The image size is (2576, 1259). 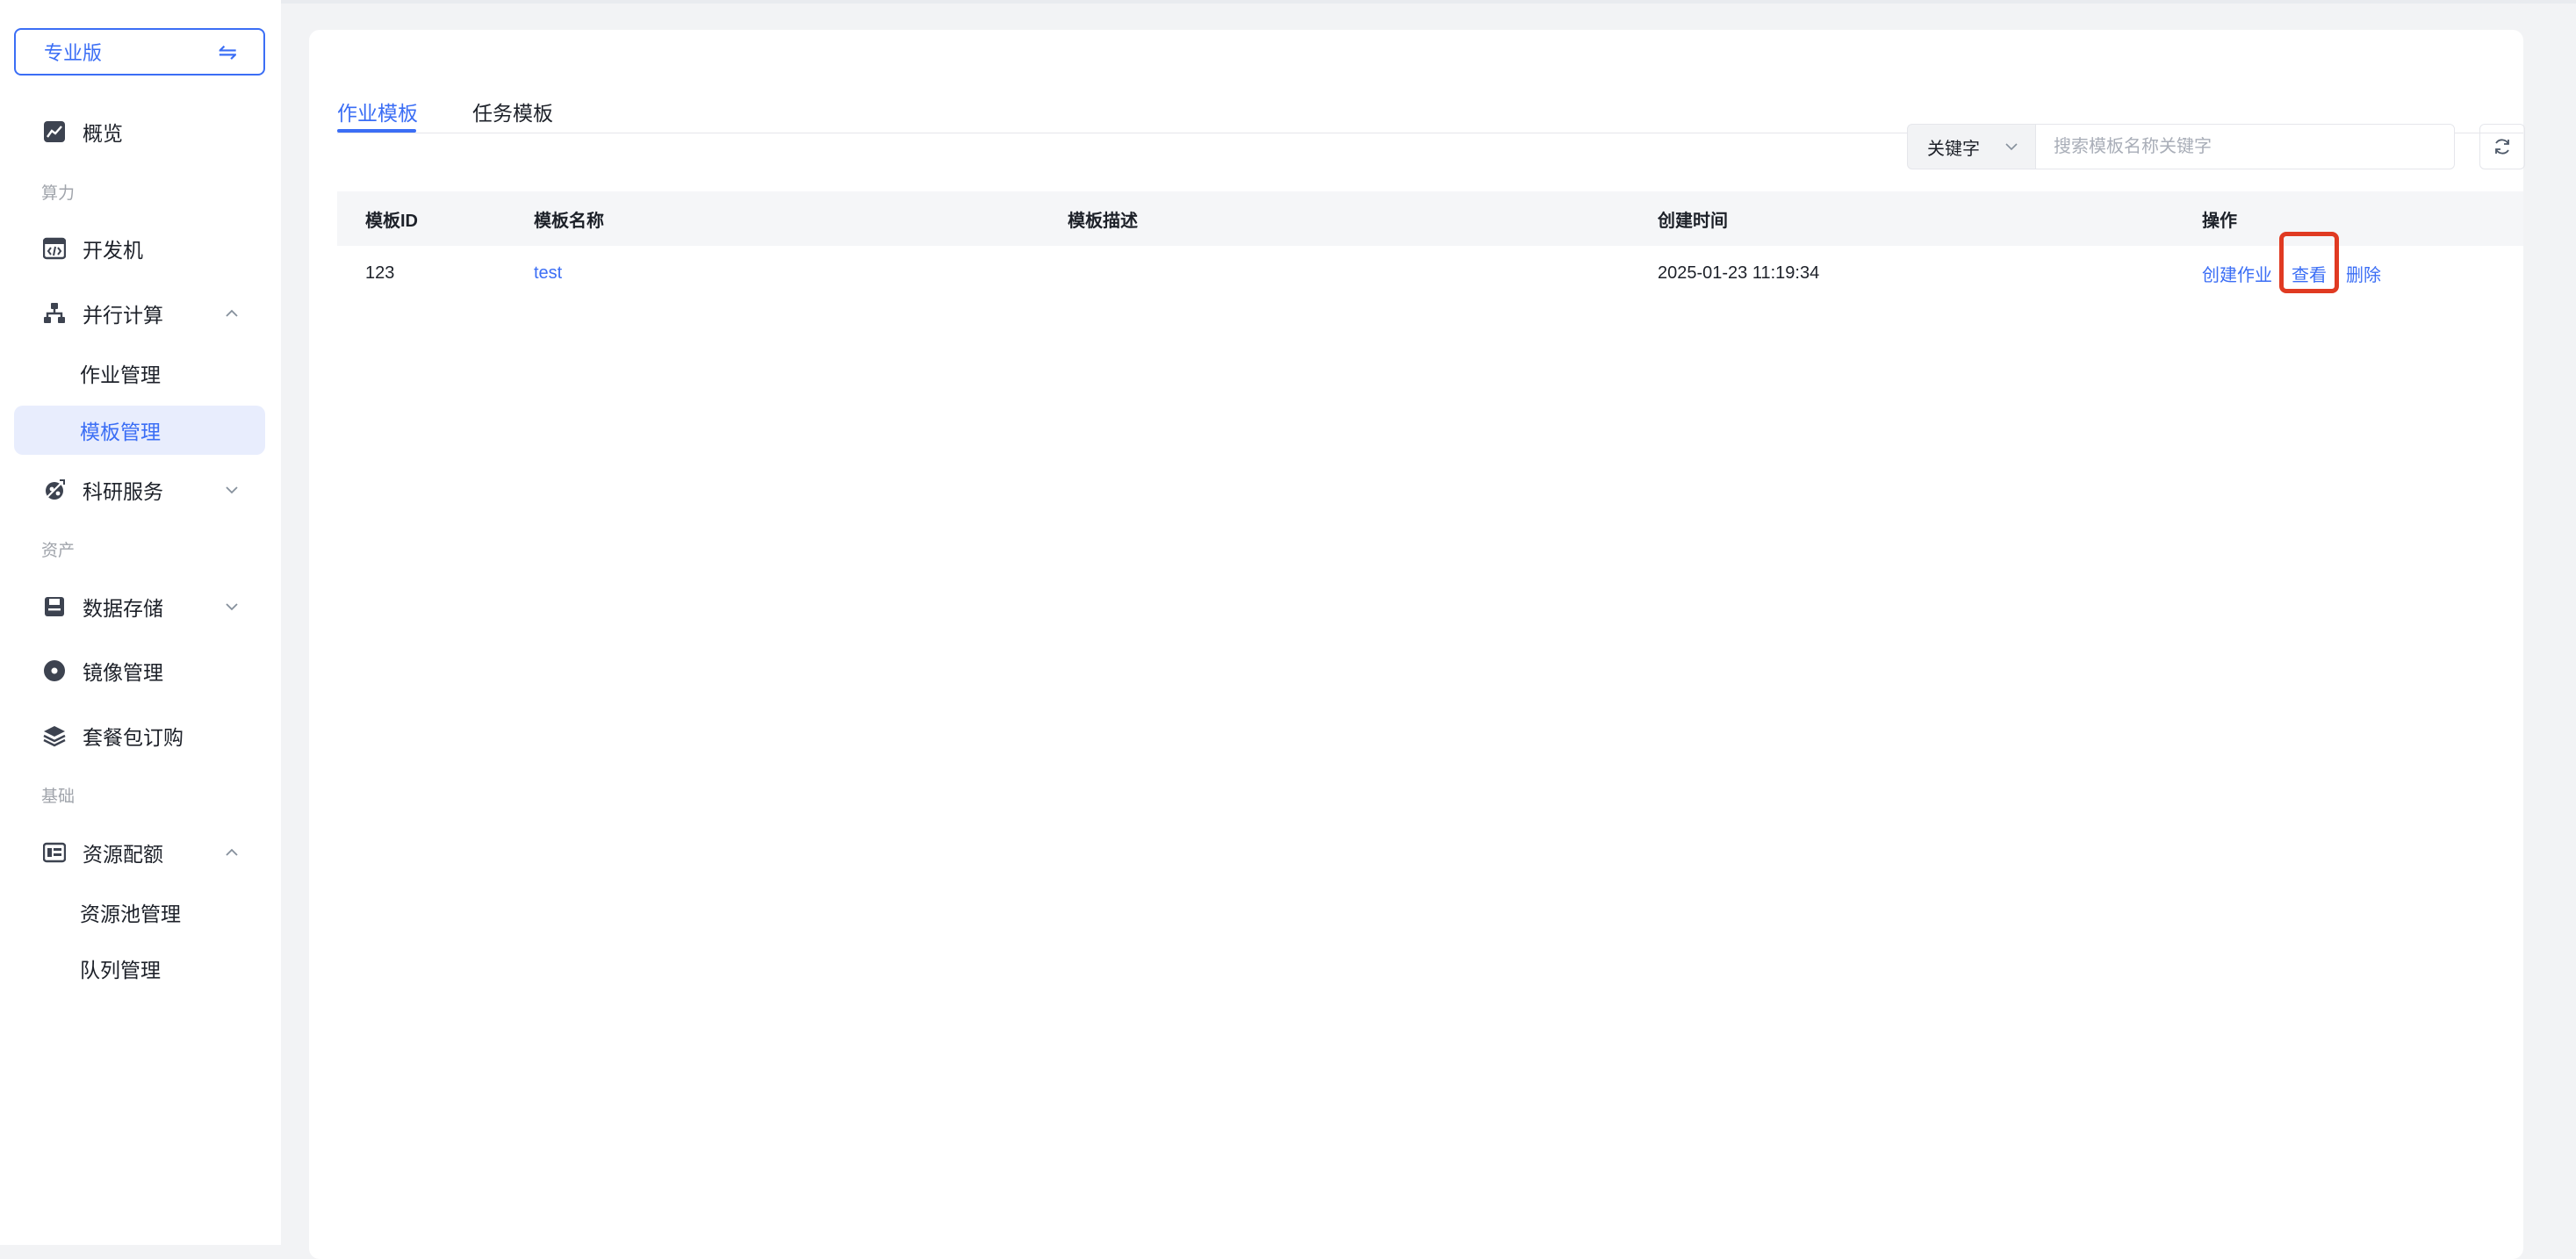 I want to click on refresh-icon, so click(x=2502, y=147).